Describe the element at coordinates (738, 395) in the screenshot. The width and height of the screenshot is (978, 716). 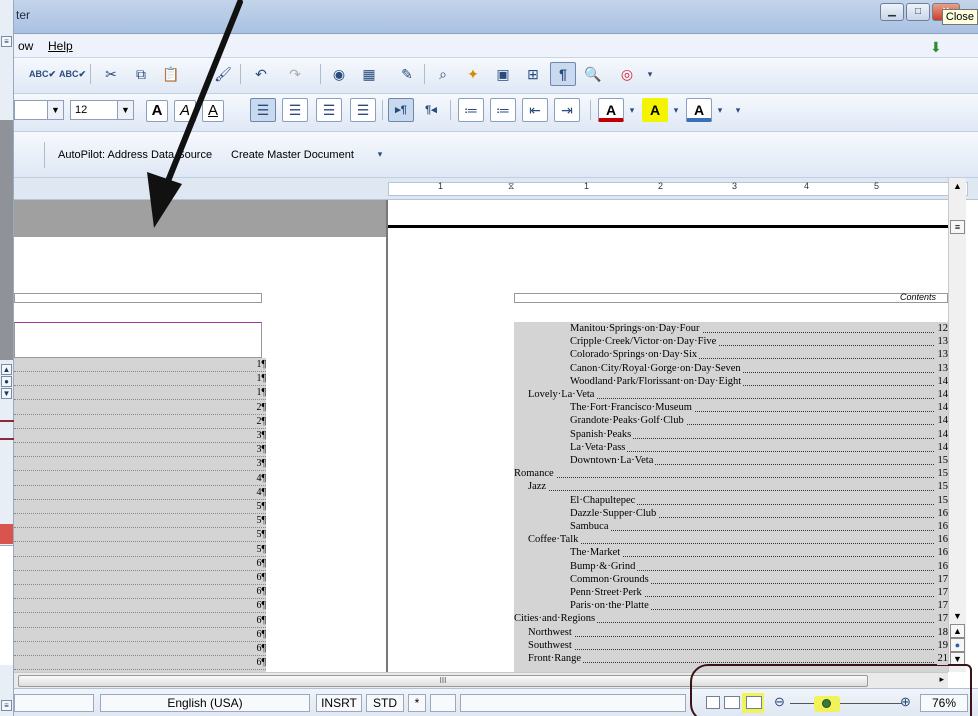
I see `toc-entry: Lovely·La·Veta 14` at that location.